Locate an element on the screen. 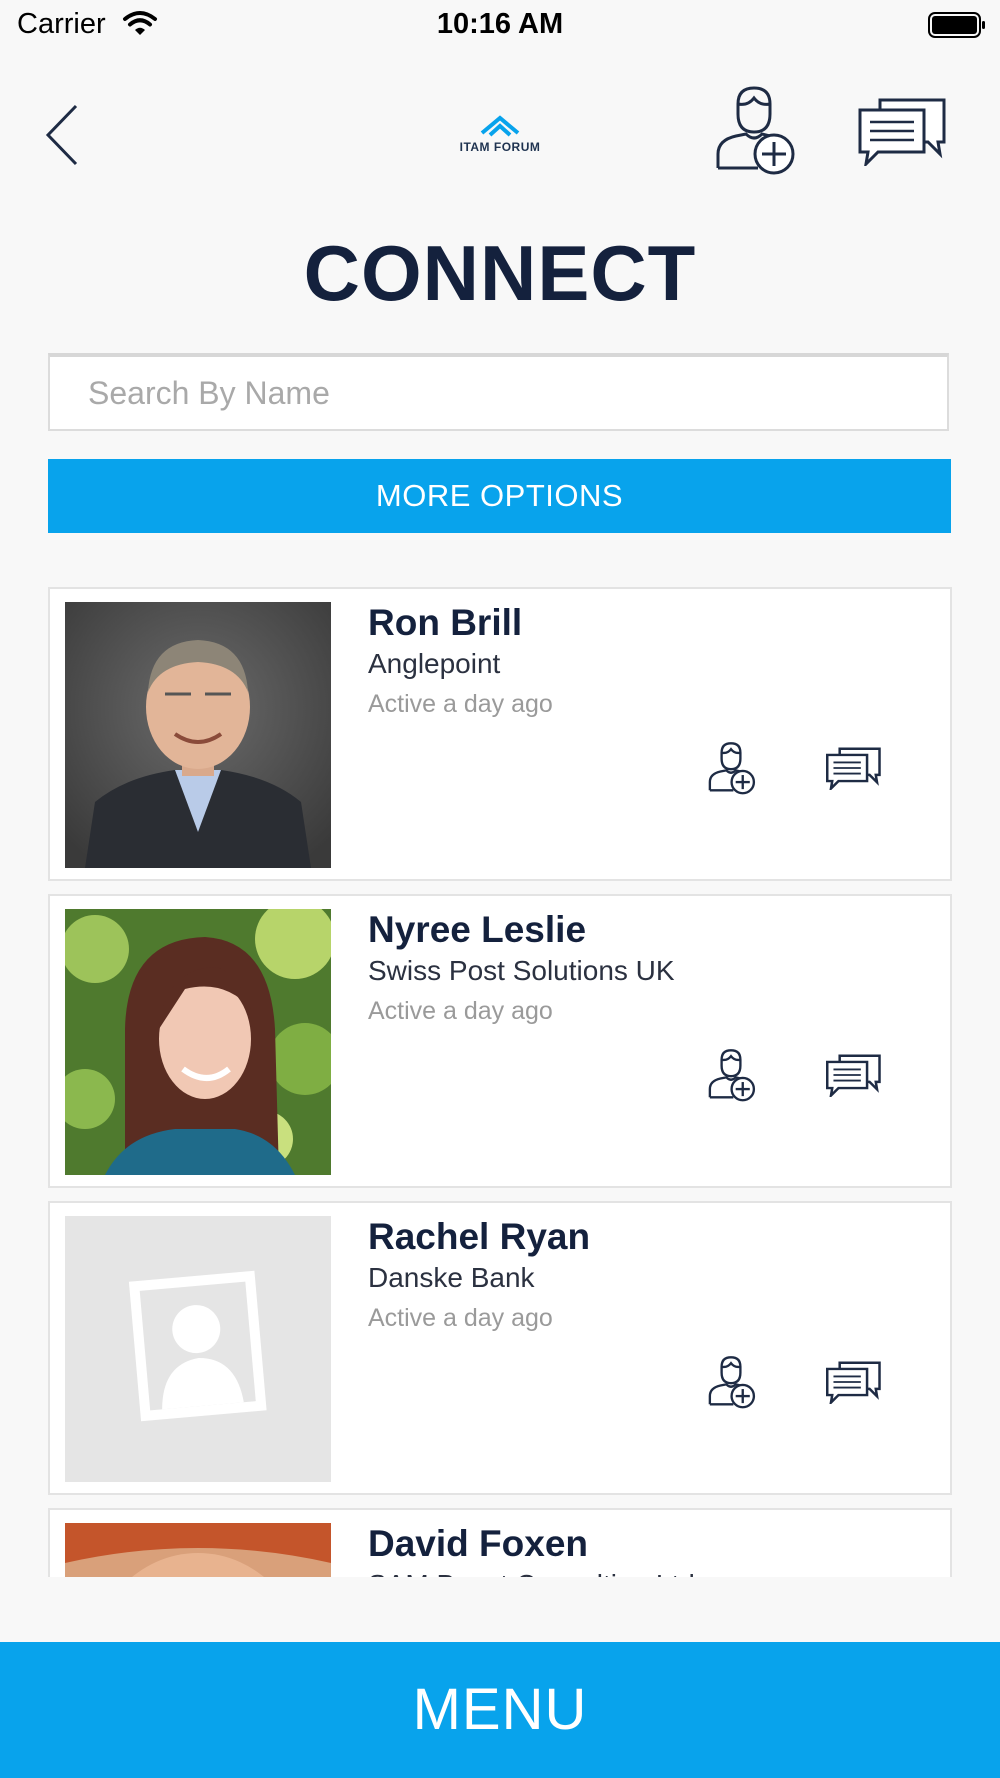  logo-text: ITAM FORUM is located at coordinates (500, 147).